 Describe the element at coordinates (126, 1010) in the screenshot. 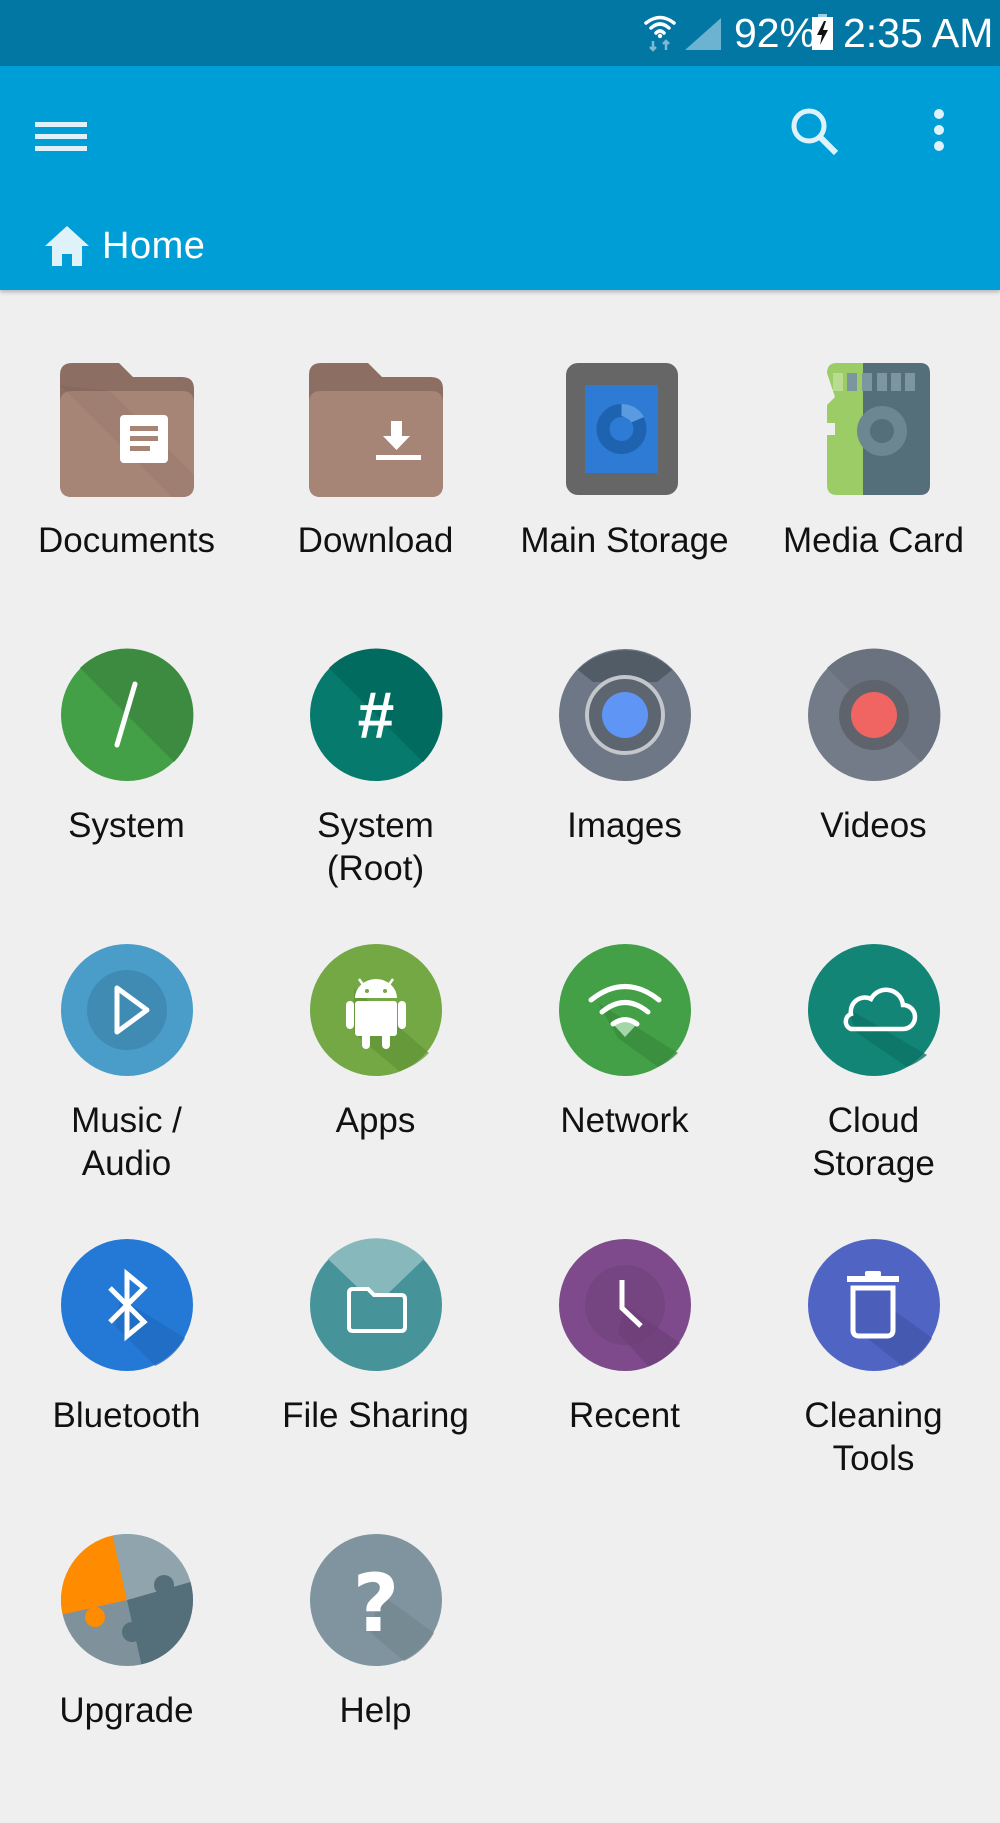

I see `play-icon` at that location.